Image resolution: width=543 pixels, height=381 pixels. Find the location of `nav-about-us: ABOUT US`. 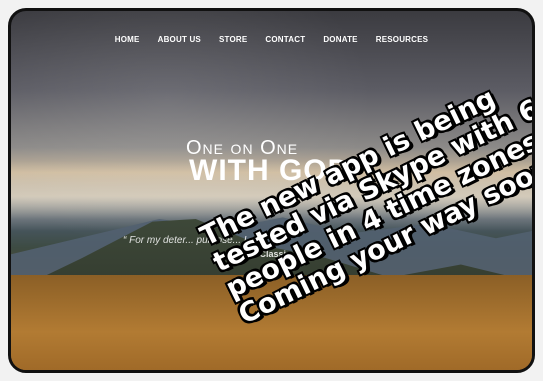

nav-about-us: ABOUT US is located at coordinates (179, 39).